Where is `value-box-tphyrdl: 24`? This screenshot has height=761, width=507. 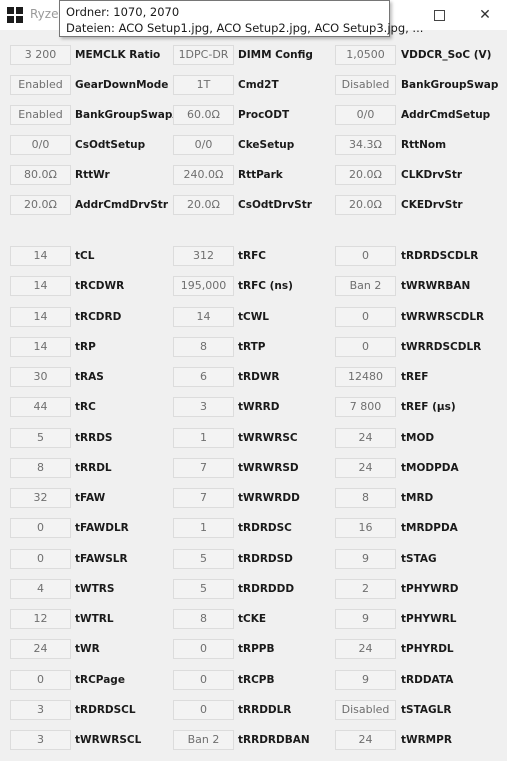 value-box-tphyrdl: 24 is located at coordinates (365, 649).